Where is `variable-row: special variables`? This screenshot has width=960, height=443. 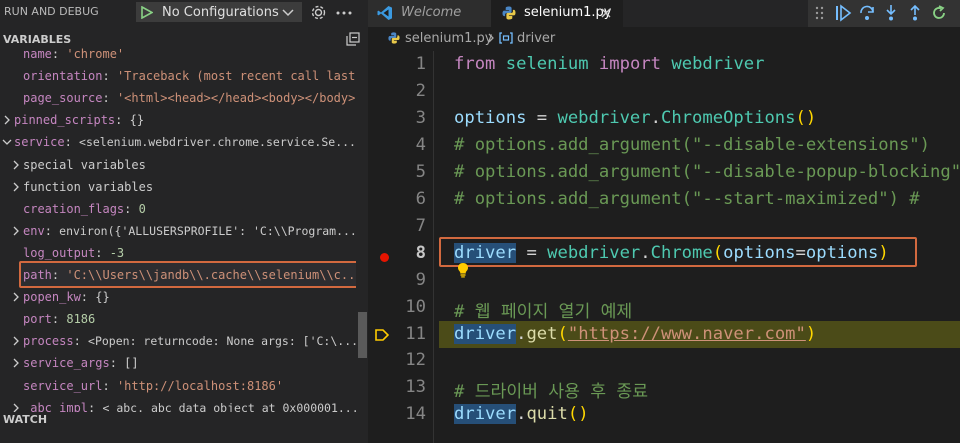 variable-row: special variables is located at coordinates (178, 165).